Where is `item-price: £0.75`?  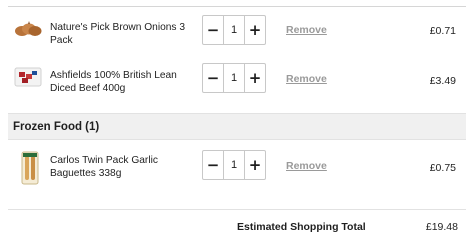 item-price: £0.75 is located at coordinates (442, 168).